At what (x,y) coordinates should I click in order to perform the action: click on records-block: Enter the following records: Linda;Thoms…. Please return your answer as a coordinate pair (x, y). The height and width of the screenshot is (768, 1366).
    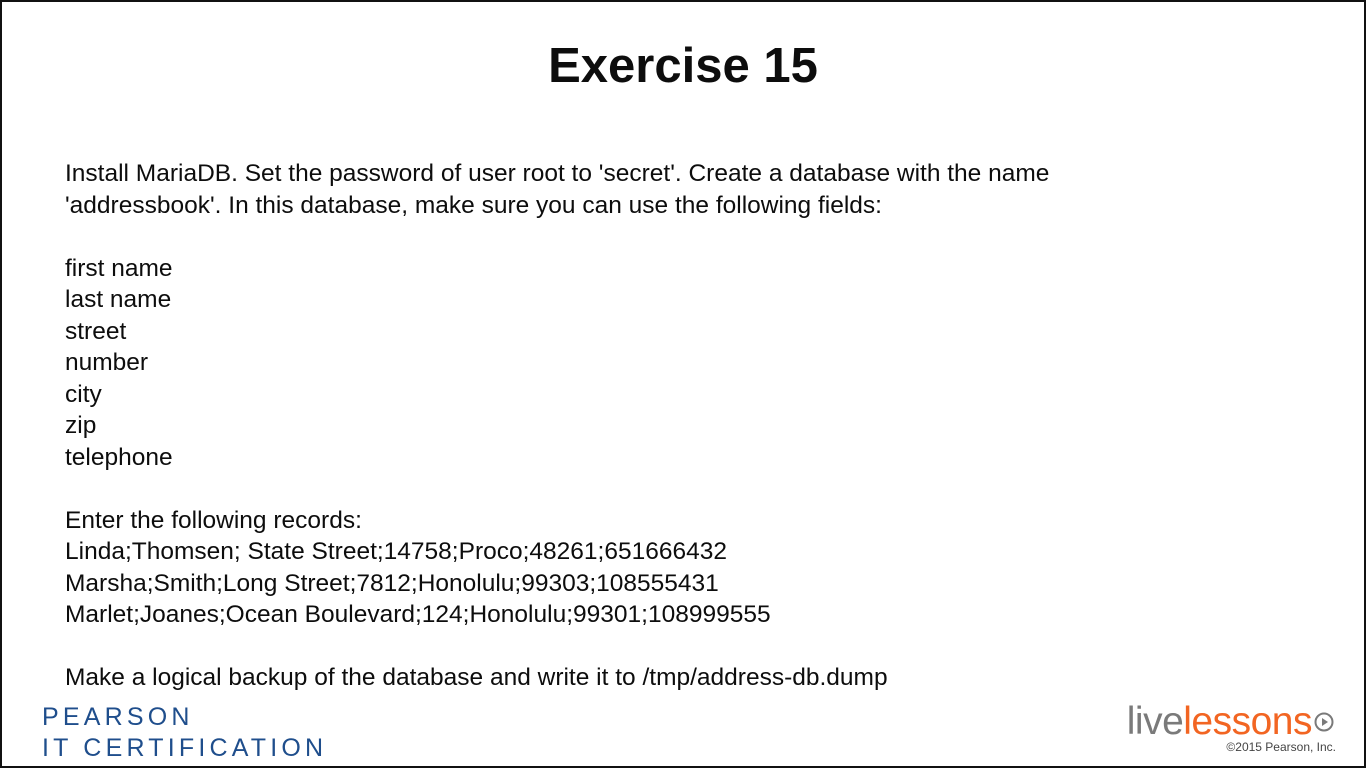
    Looking at the image, I should click on (655, 568).